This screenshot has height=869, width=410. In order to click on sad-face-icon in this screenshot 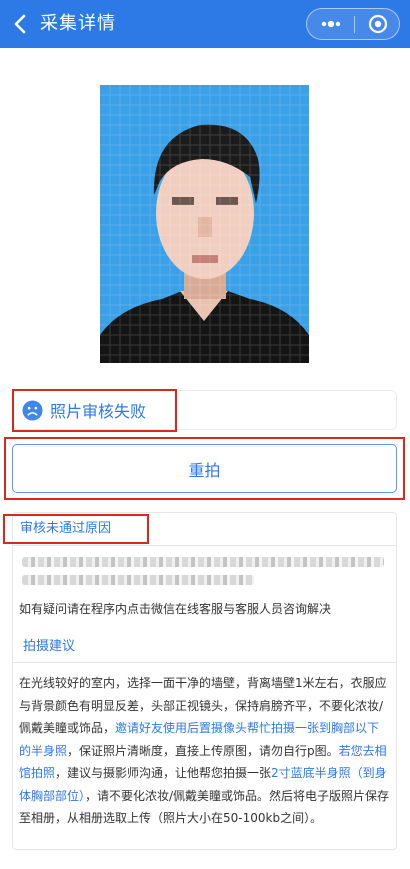, I will do `click(32, 410)`.